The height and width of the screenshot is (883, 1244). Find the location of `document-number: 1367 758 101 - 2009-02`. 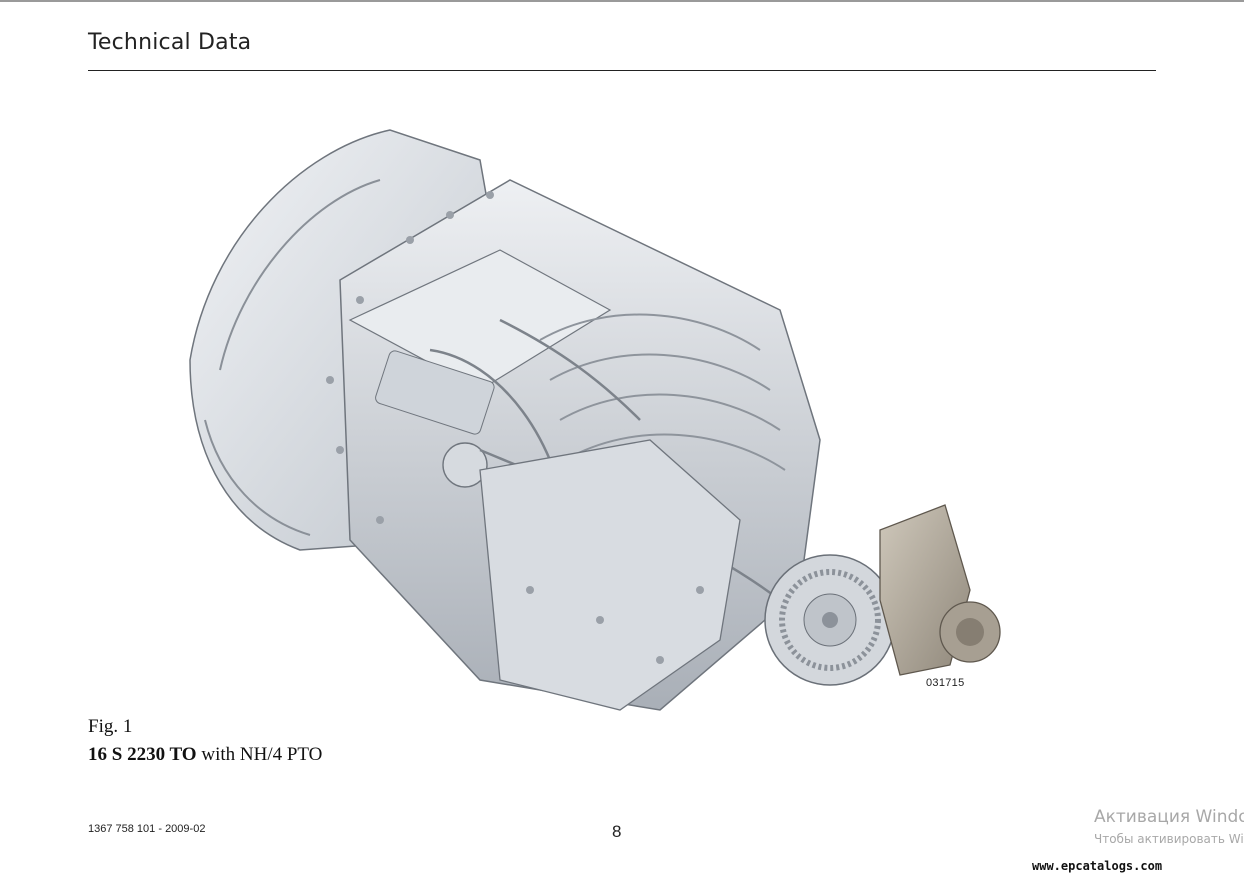

document-number: 1367 758 101 - 2009-02 is located at coordinates (147, 829).